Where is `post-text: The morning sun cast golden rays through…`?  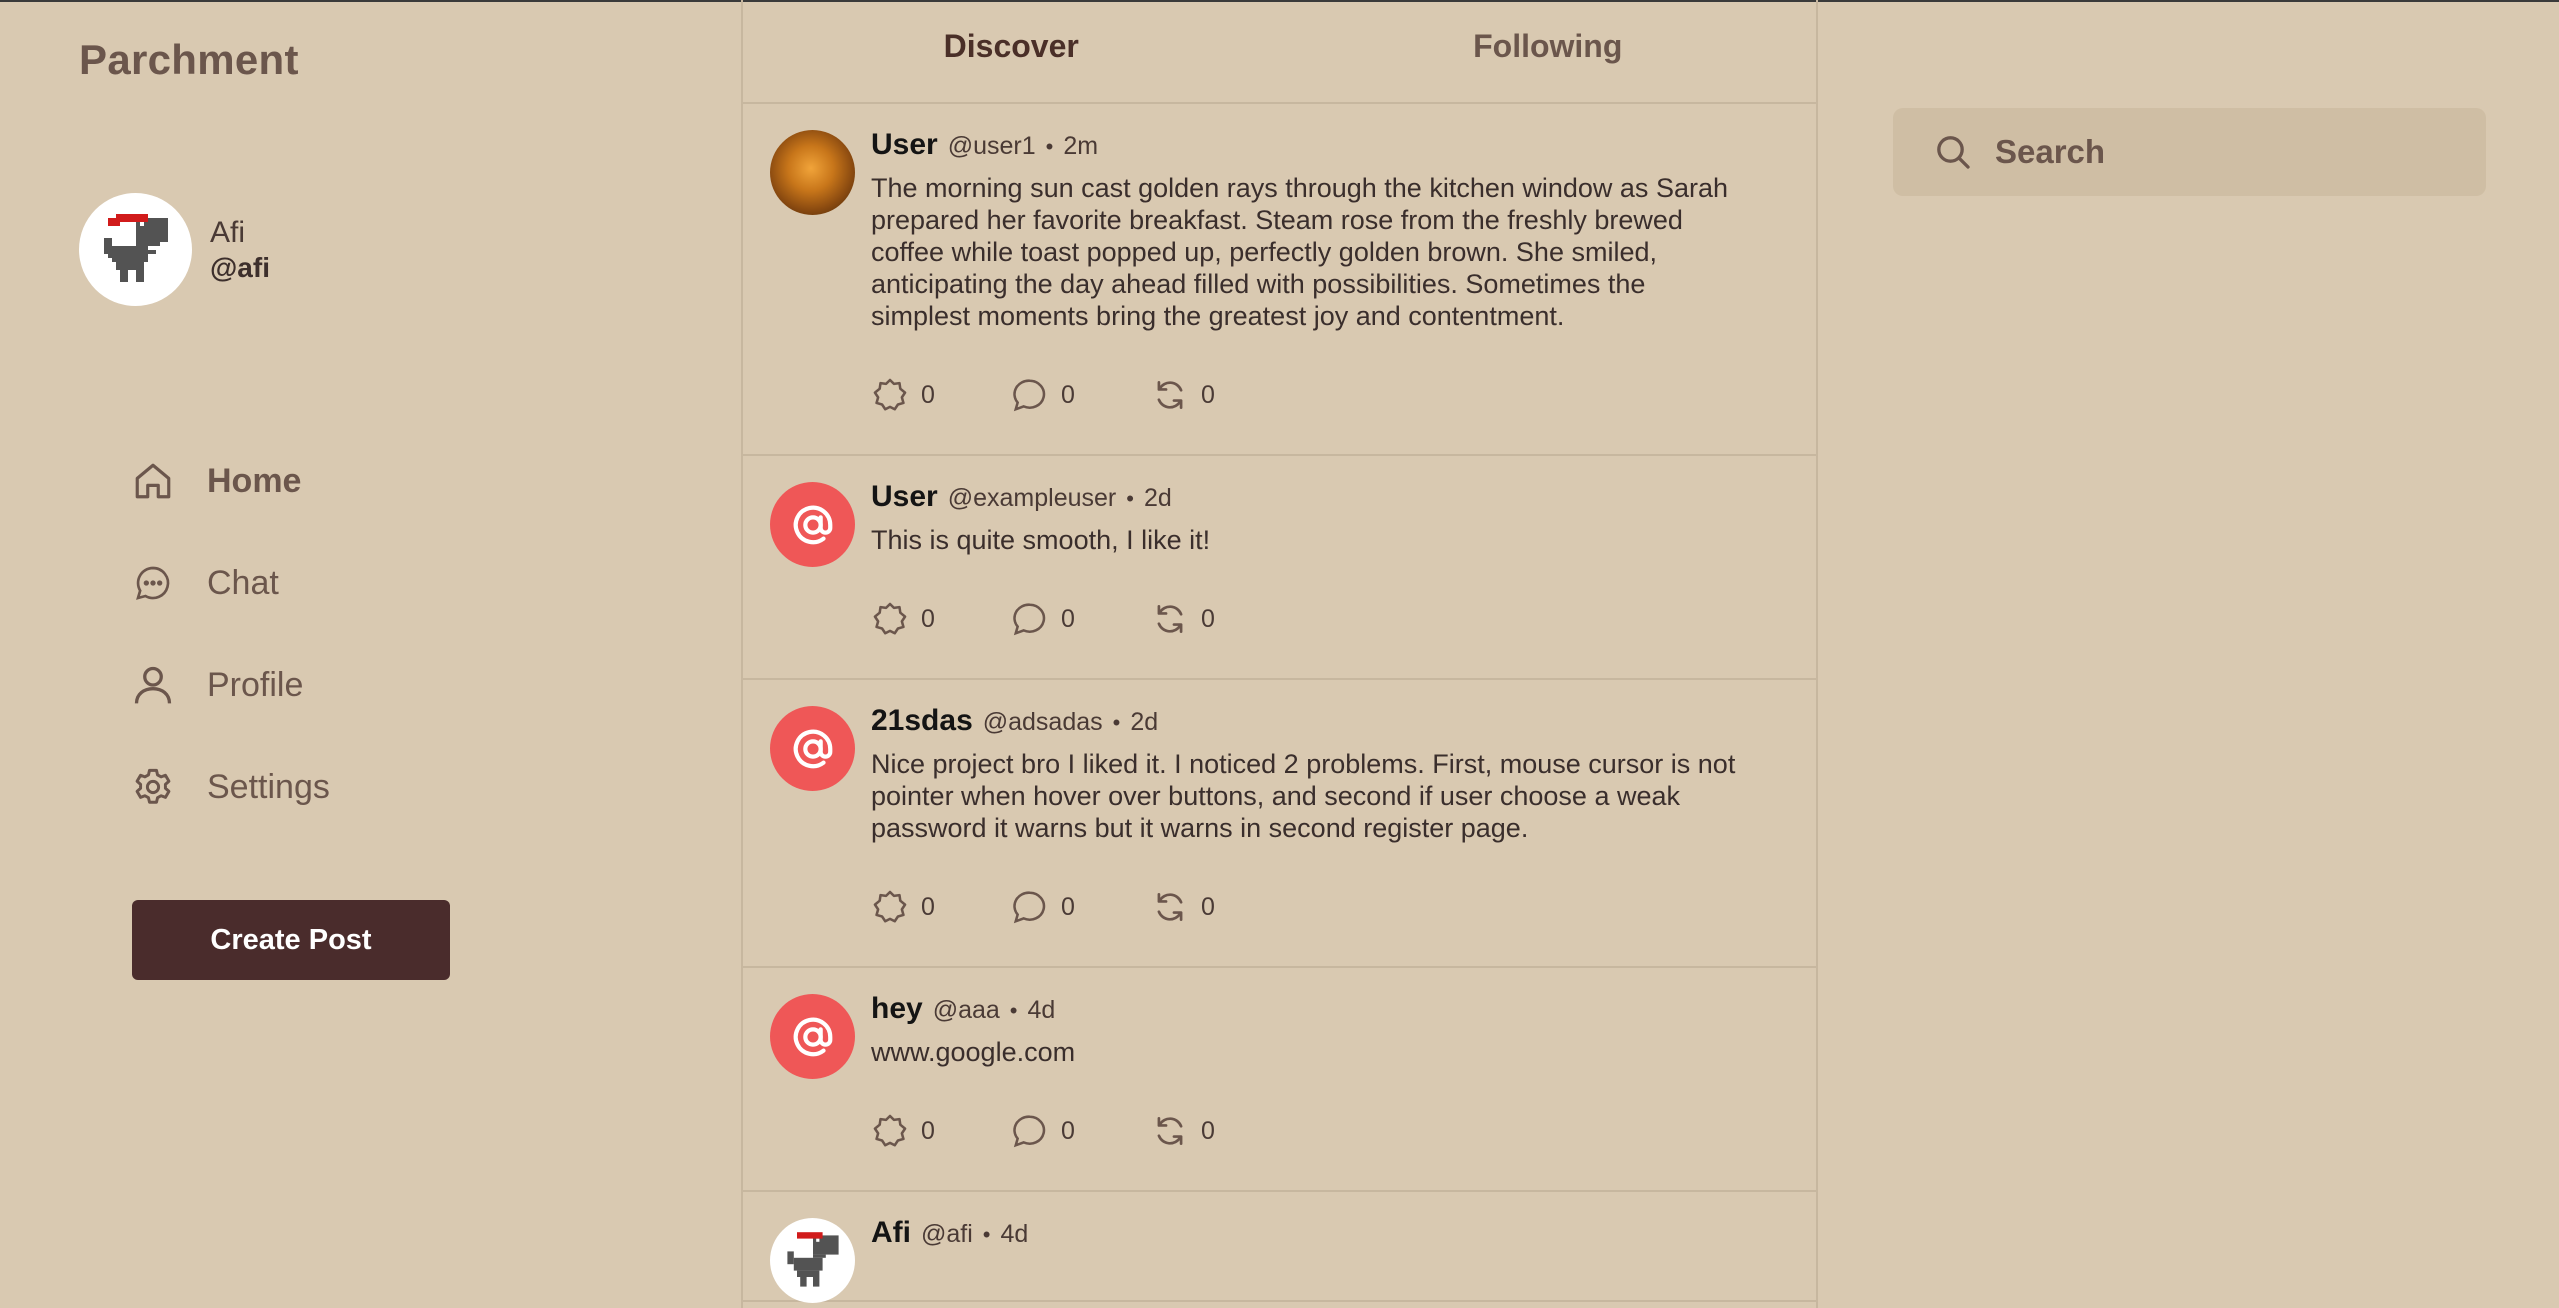
post-text: The morning sun cast golden rays through… is located at coordinates (1299, 252).